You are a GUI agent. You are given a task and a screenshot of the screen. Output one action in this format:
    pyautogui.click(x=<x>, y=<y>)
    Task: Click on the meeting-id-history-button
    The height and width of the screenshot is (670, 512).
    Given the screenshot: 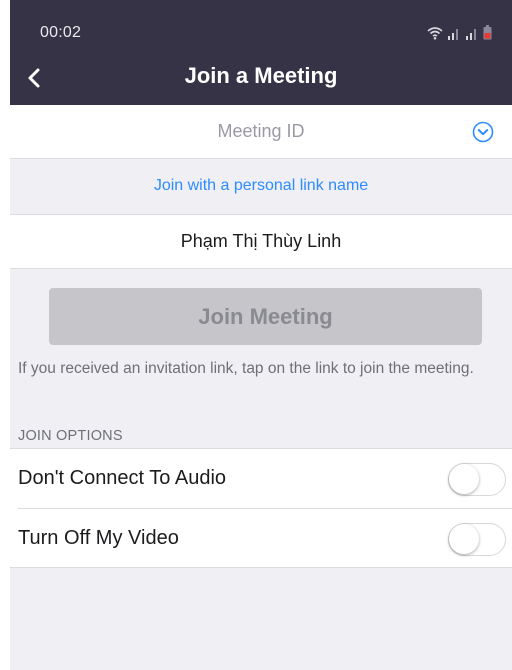 What is the action you would take?
    pyautogui.click(x=483, y=132)
    